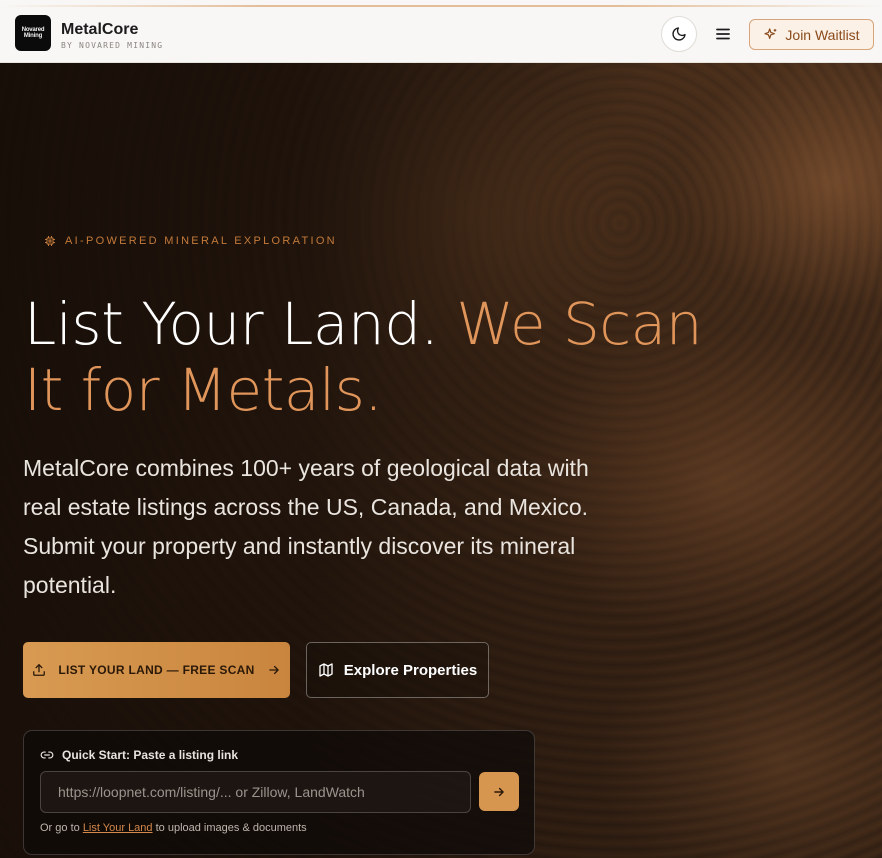 The image size is (882, 858). Describe the element at coordinates (410, 670) in the screenshot. I see `explore-properties-label: Explore Properties` at that location.